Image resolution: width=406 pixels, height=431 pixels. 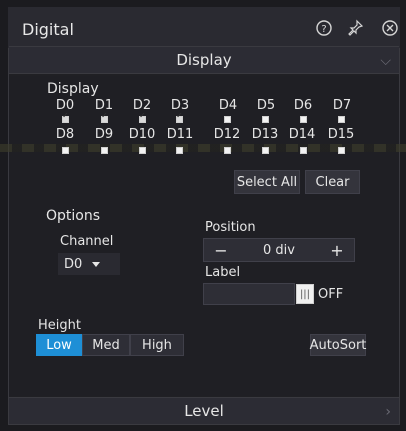 What do you see at coordinates (331, 294) in the screenshot?
I see `toggle-state-text: OFF` at bounding box center [331, 294].